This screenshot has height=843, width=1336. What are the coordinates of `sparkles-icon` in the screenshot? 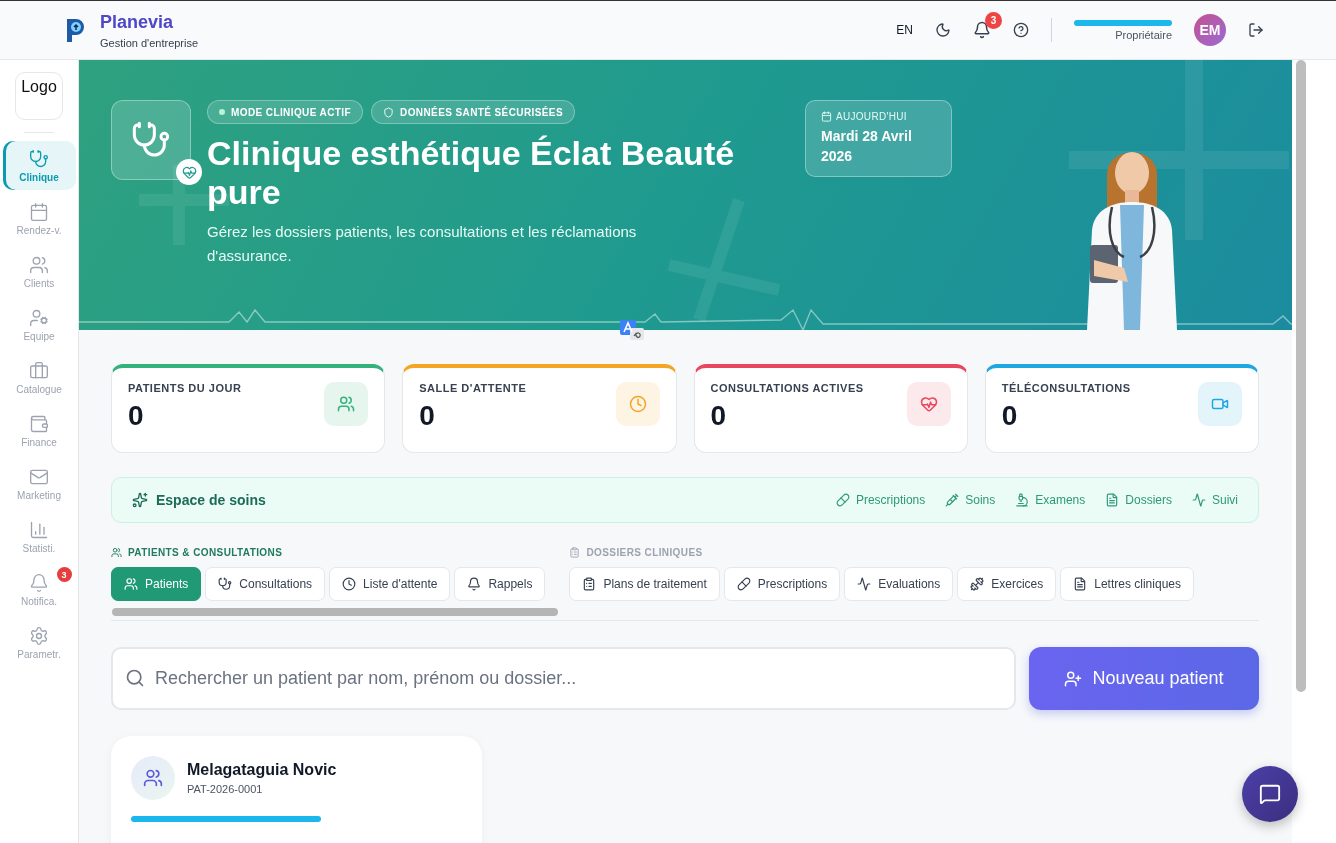 It's located at (140, 500).